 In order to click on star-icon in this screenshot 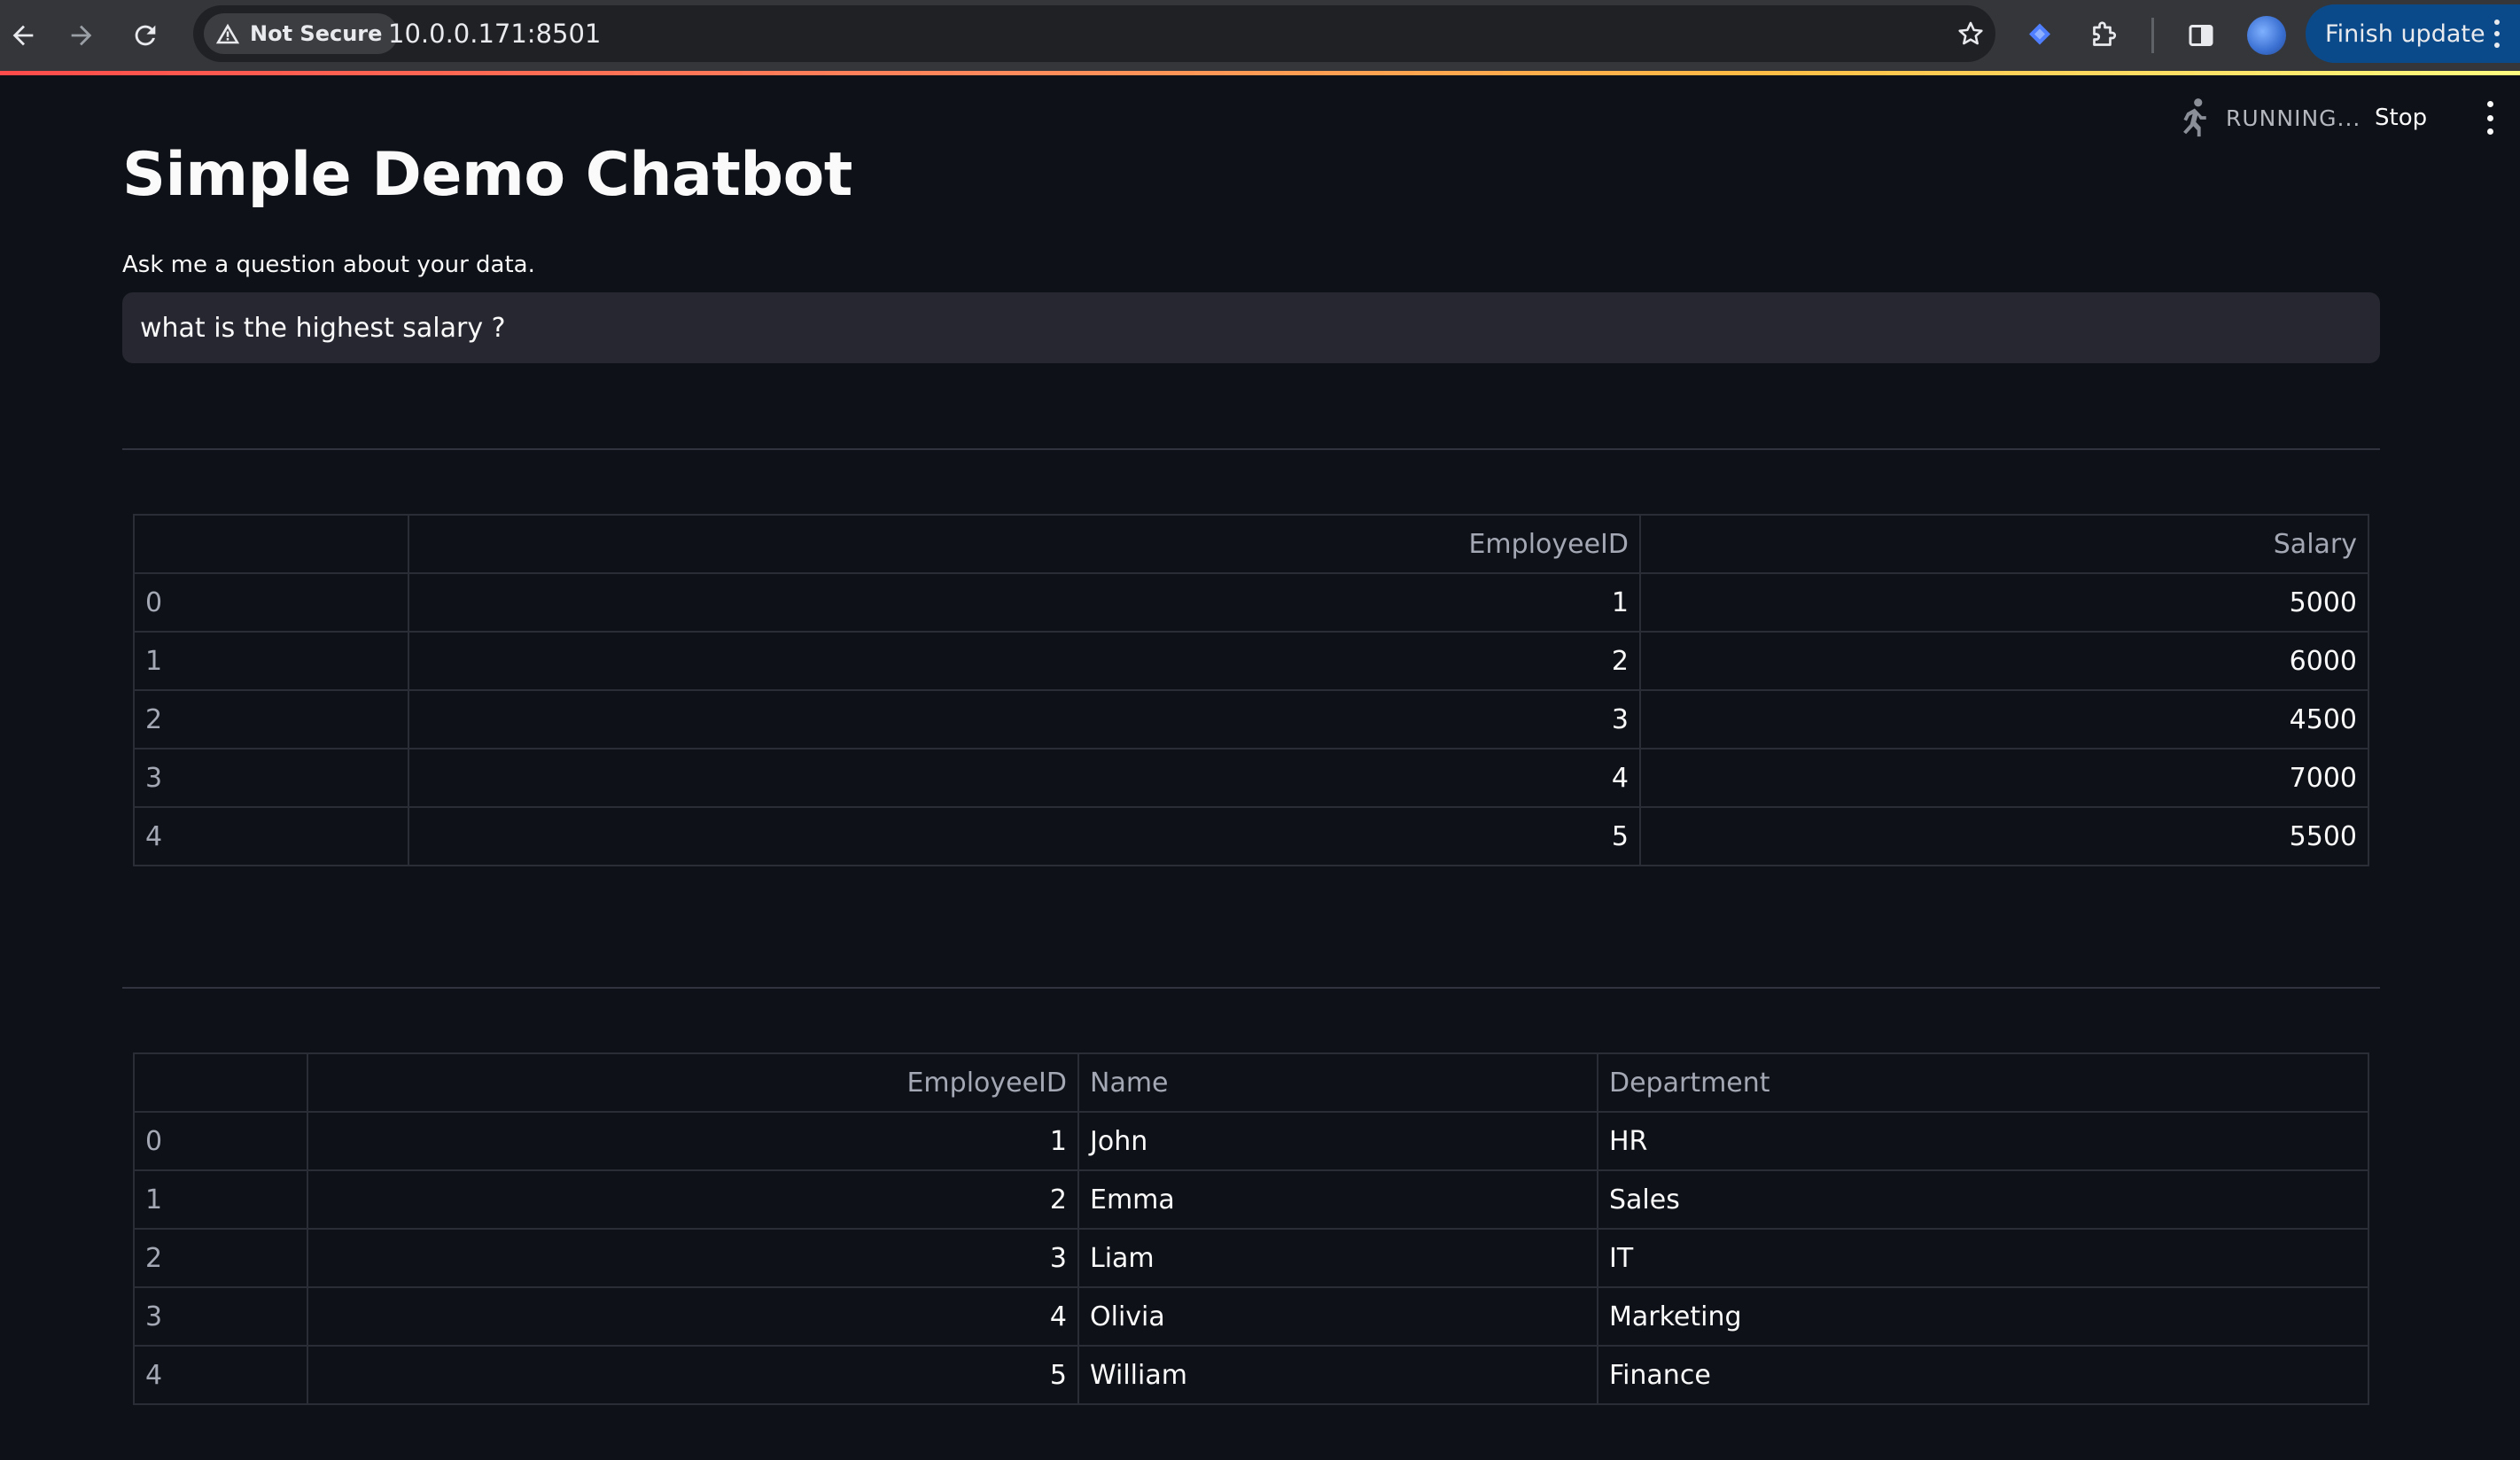, I will do `click(1970, 33)`.